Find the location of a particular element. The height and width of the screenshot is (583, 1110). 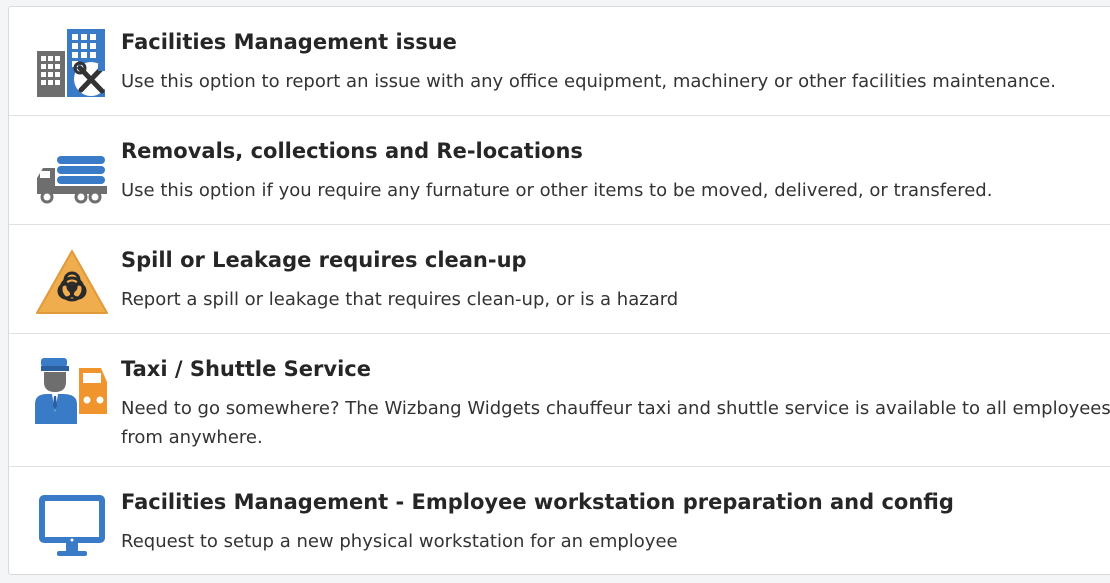

item-title: Facilities Management issue is located at coordinates (615, 42).